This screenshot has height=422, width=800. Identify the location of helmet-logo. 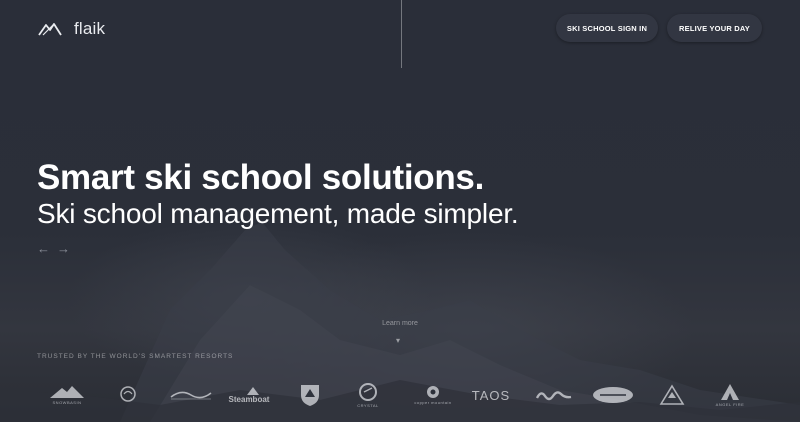
(128, 395).